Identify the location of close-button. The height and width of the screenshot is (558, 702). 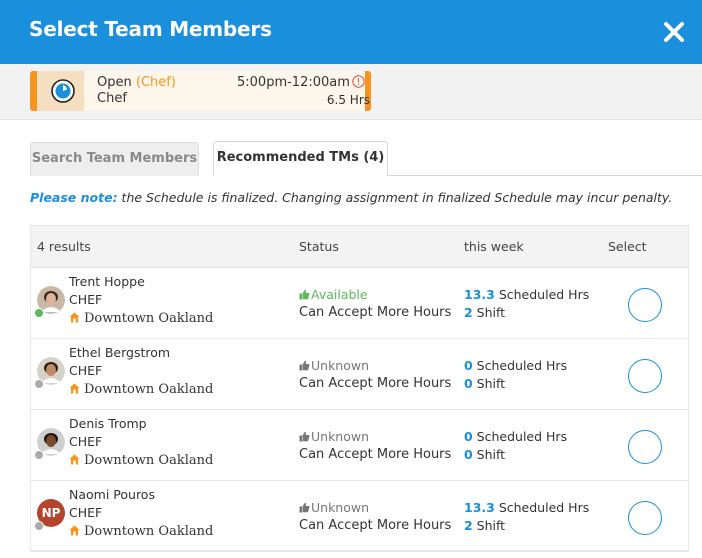
(674, 32).